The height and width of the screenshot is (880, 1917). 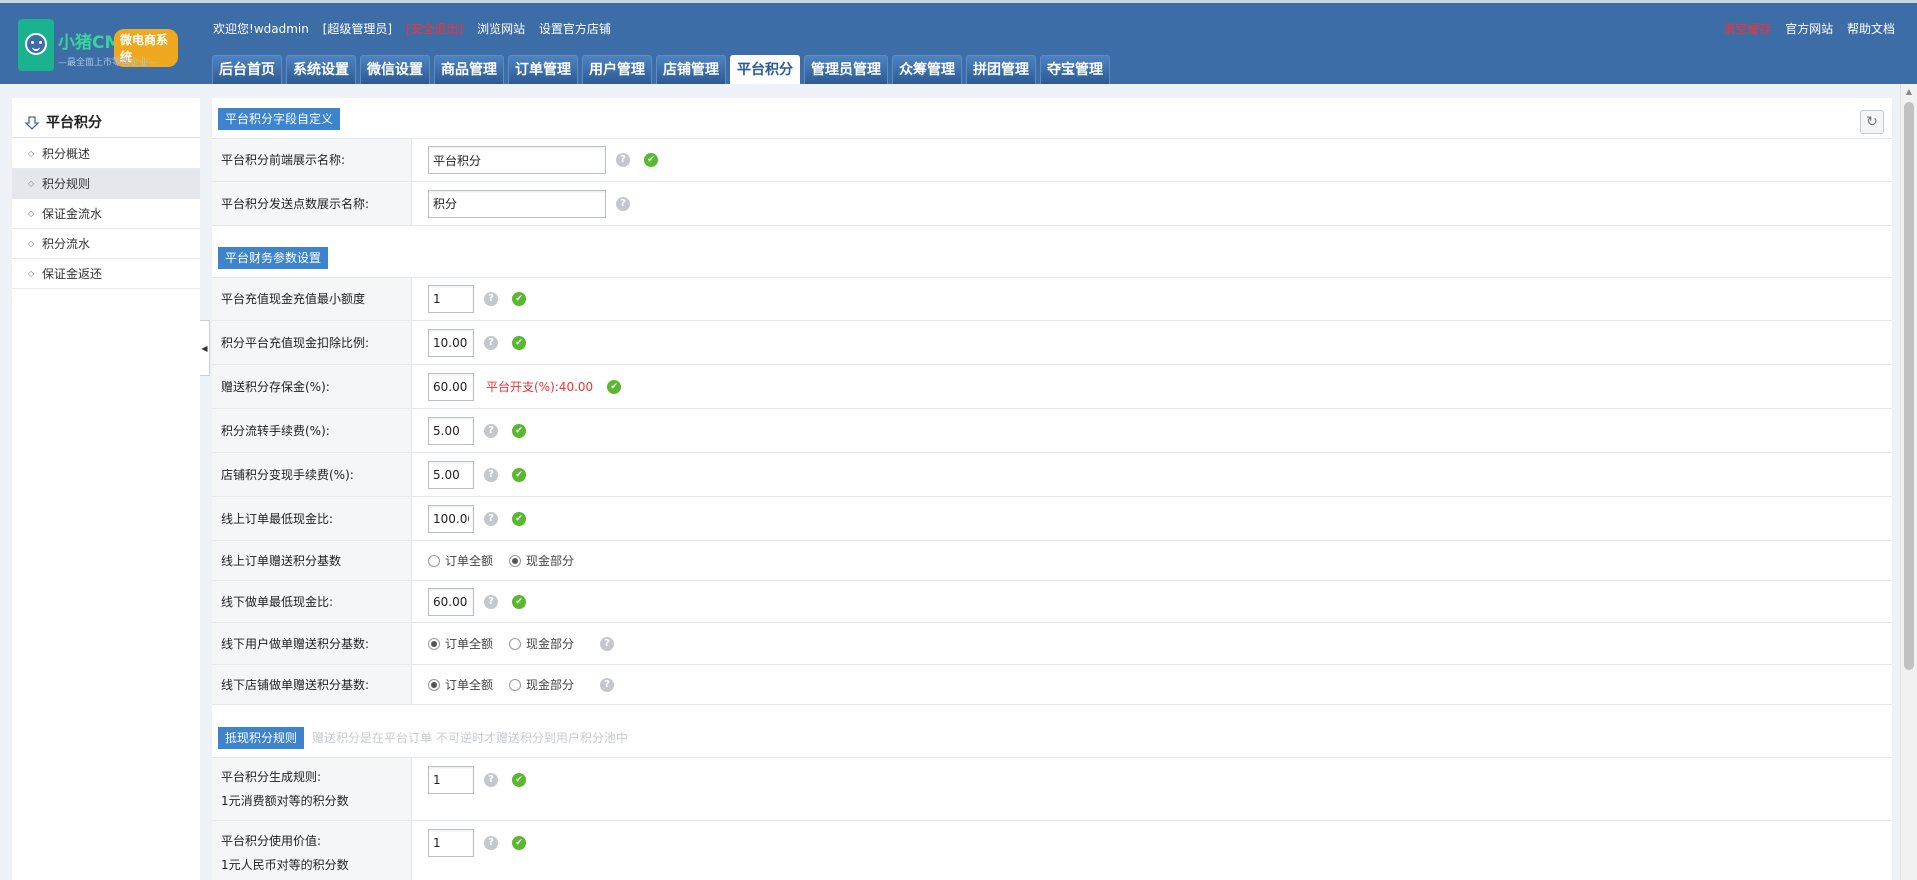 I want to click on online-min-cash-input, so click(x=451, y=518).